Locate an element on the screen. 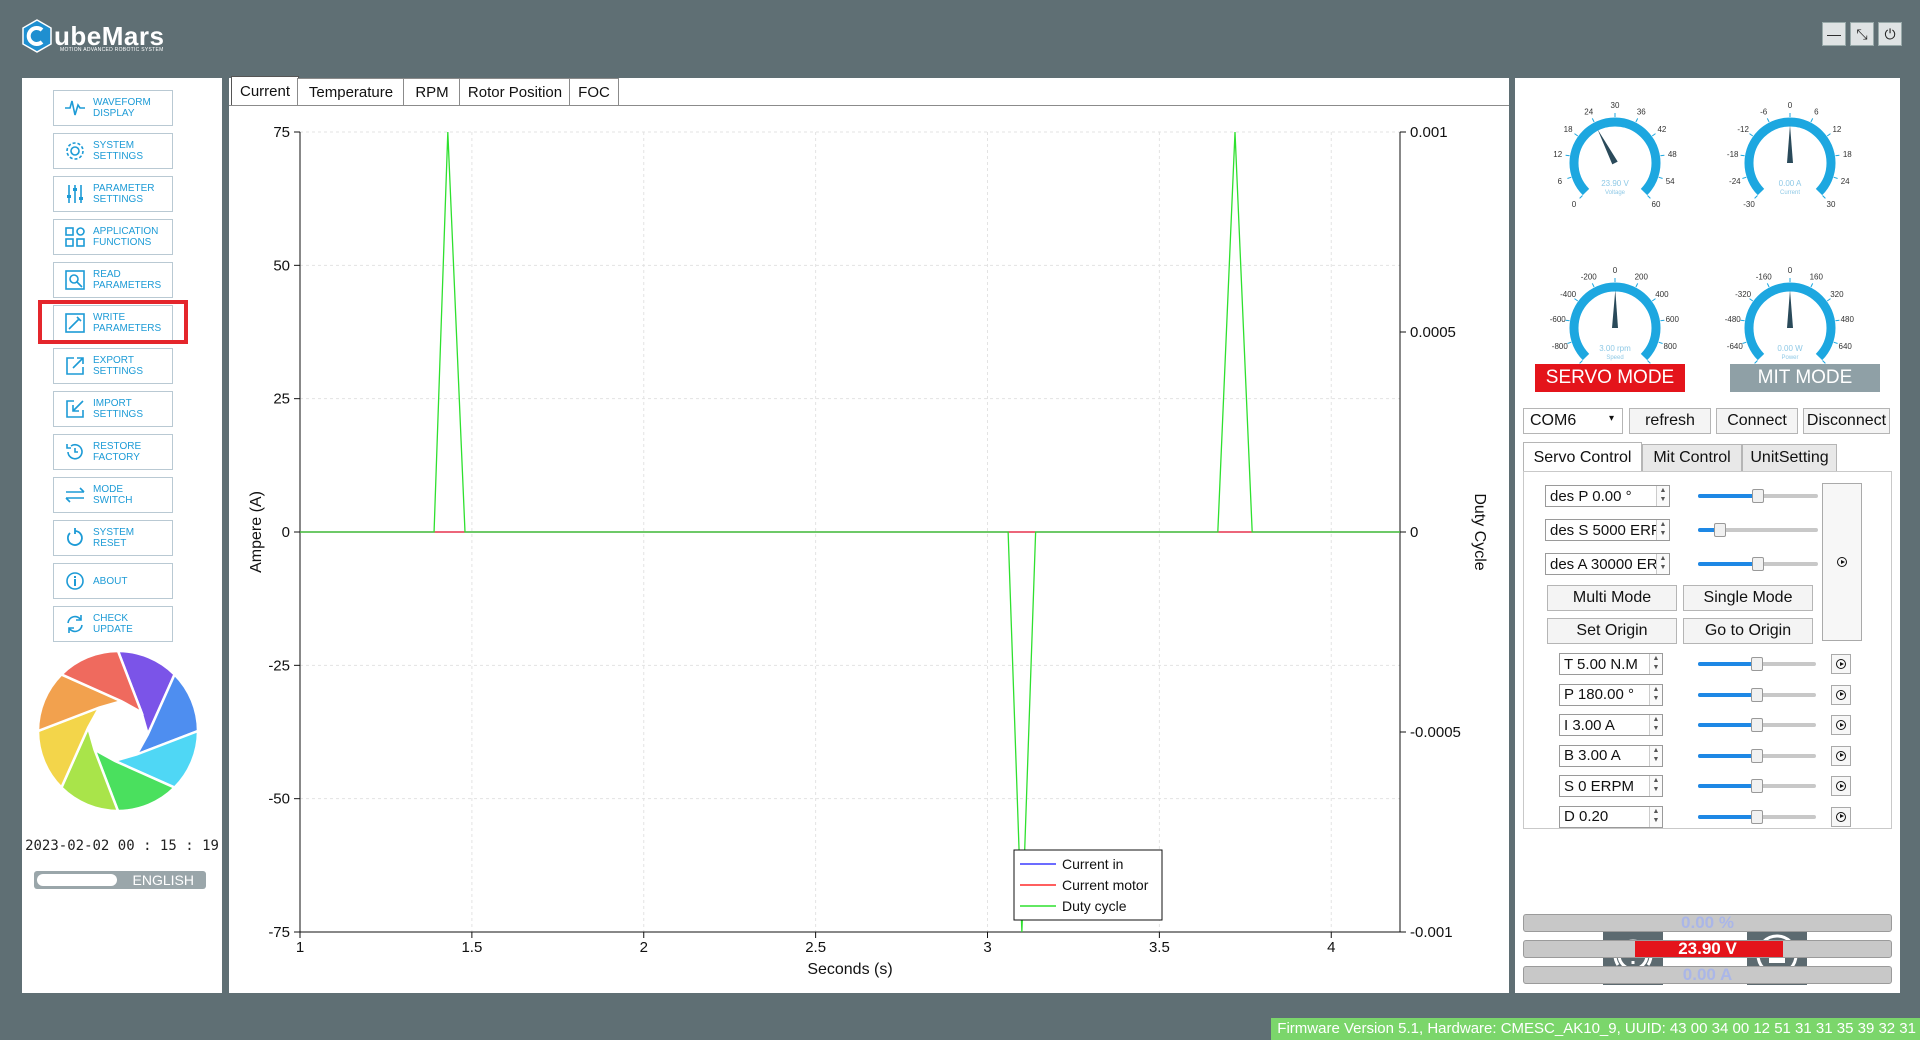 The width and height of the screenshot is (1920, 1040). spinbox: des P 0.00 ° ▲ ▼ is located at coordinates (1607, 496).